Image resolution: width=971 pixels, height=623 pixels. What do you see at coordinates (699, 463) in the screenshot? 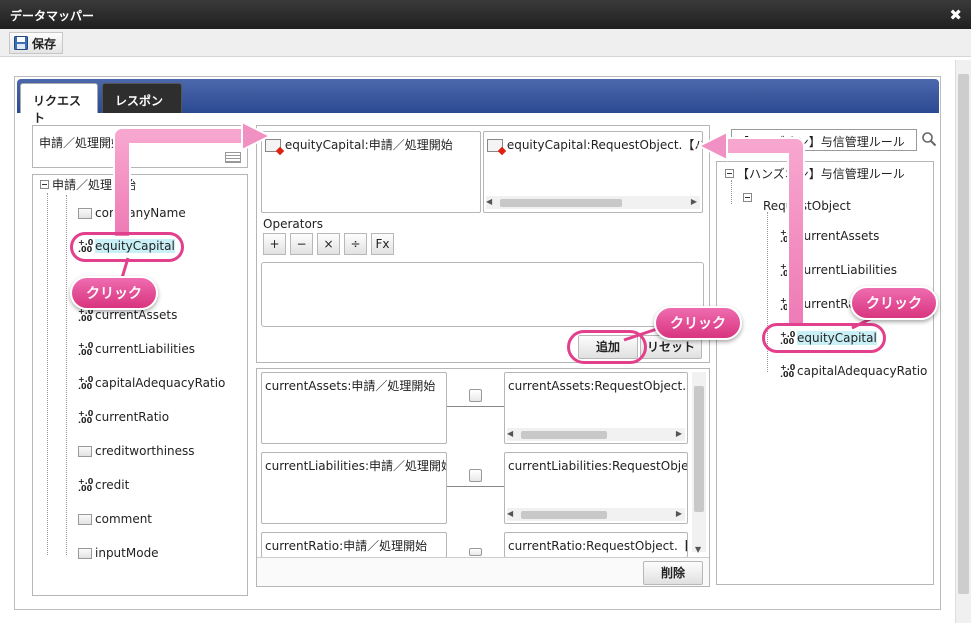
I see `mapping-list-vscroll: ▼` at bounding box center [699, 463].